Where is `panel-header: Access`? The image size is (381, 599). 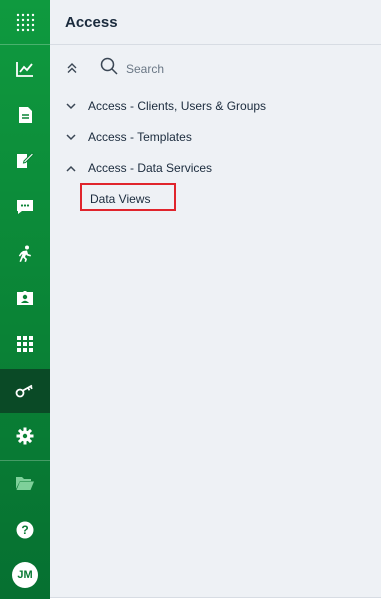 panel-header: Access is located at coordinates (215, 22).